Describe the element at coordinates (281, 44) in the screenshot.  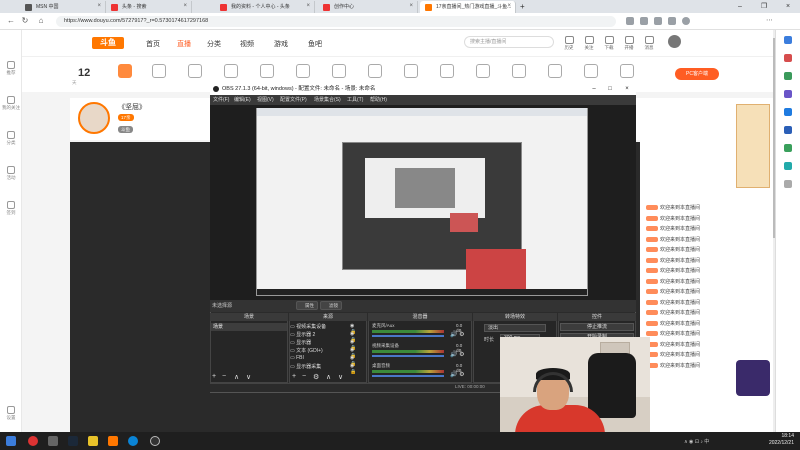
I see `nav-games: 游戏` at that location.